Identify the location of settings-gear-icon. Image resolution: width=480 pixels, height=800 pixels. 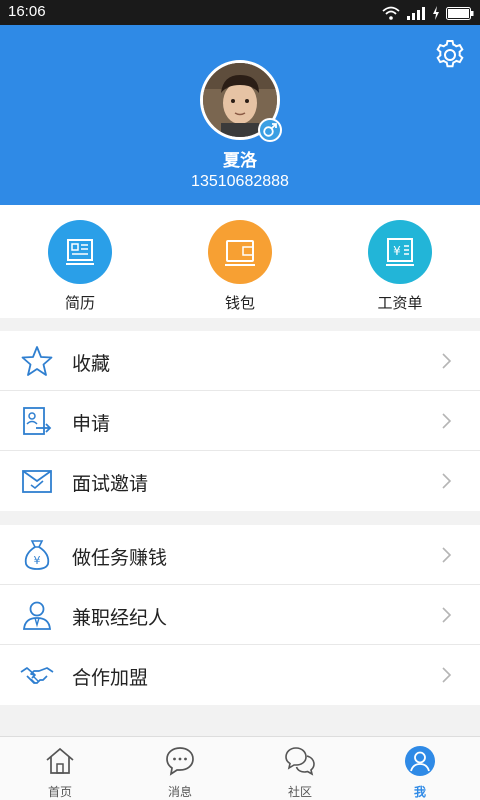
(450, 55).